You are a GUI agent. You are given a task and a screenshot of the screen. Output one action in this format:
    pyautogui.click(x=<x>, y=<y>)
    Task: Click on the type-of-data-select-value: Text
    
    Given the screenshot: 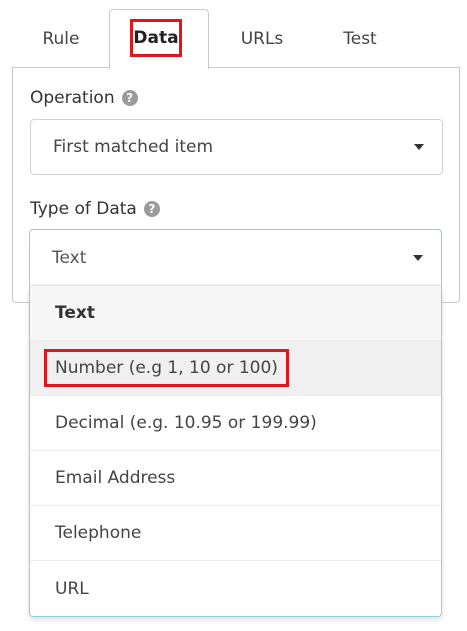 What is the action you would take?
    pyautogui.click(x=69, y=257)
    